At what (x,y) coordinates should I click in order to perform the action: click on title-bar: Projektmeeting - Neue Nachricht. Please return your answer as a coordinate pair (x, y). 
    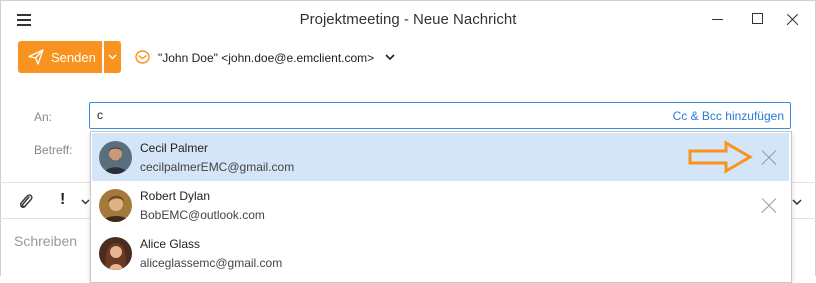
    Looking at the image, I should click on (408, 19).